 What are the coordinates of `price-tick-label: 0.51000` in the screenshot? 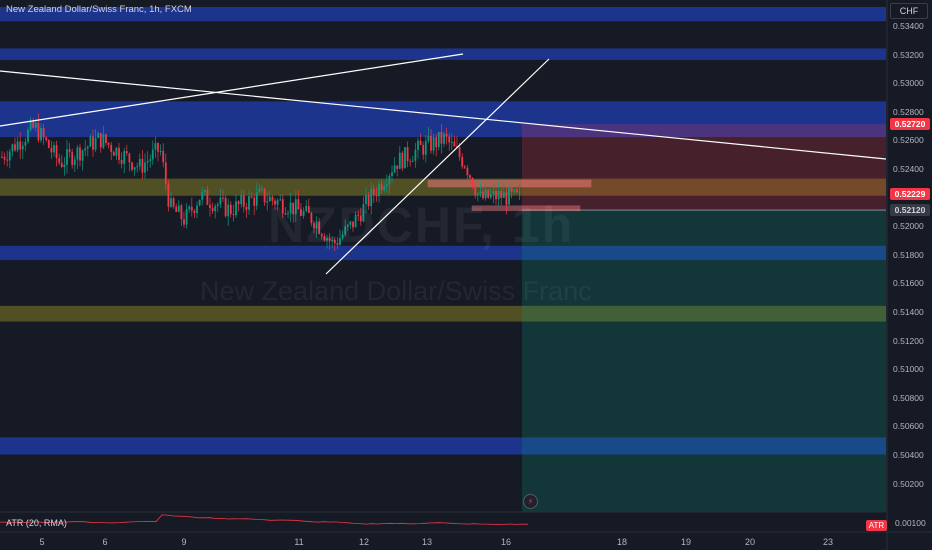 It's located at (908, 369).